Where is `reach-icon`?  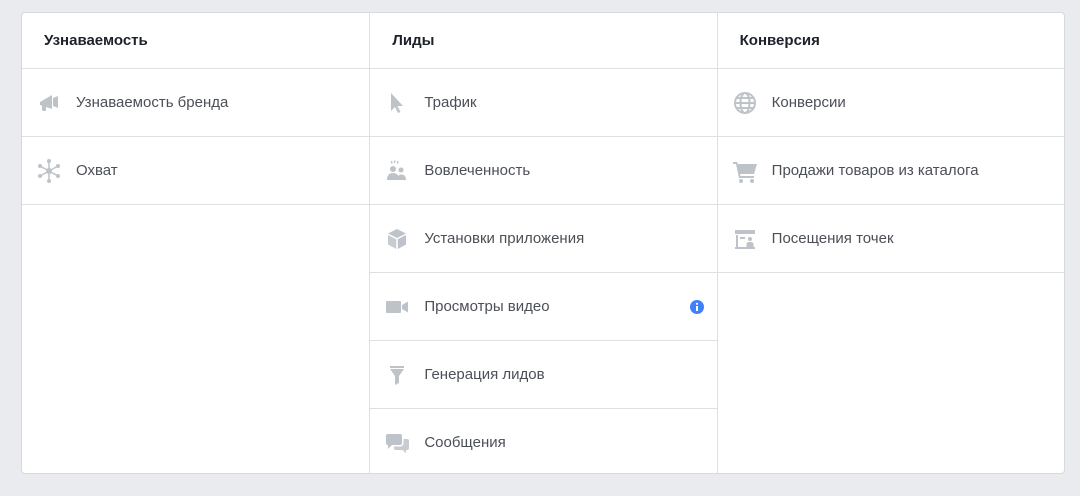 reach-icon is located at coordinates (49, 171).